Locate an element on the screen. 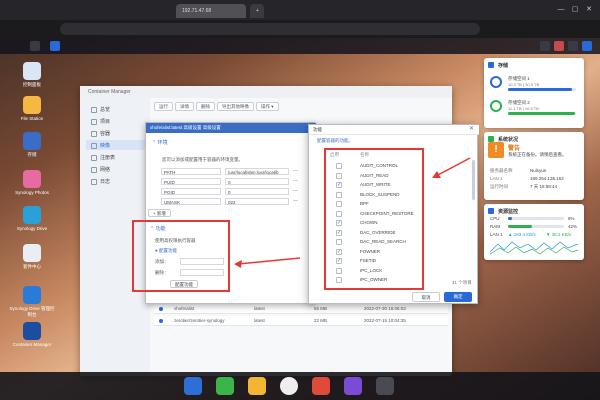 The width and height of the screenshot is (600, 400). widgets-icon is located at coordinates (587, 46).